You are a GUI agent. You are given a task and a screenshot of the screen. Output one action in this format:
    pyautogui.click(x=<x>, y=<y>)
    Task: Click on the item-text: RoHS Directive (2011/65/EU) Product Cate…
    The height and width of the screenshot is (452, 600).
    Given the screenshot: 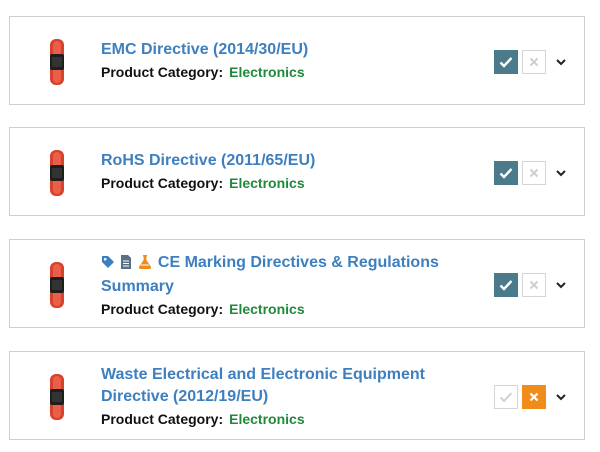 What is the action you would take?
    pyautogui.click(x=286, y=171)
    